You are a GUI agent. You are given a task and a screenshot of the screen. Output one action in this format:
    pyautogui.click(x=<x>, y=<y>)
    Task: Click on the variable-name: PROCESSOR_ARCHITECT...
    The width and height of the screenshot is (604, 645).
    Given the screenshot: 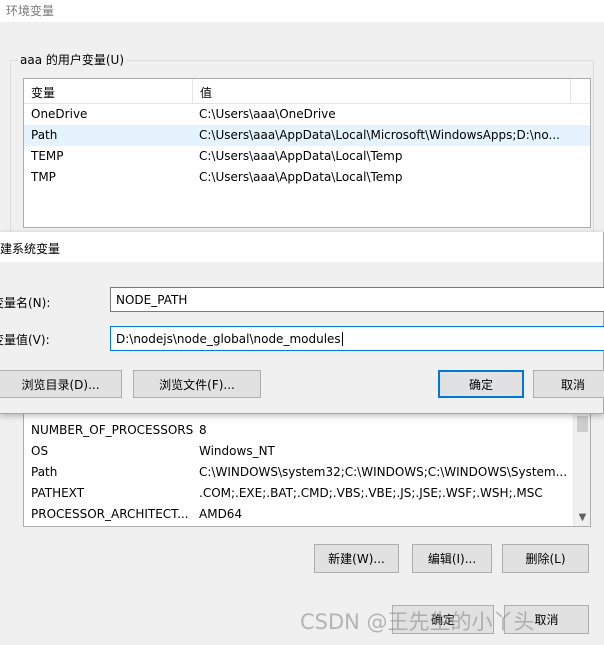 What is the action you would take?
    pyautogui.click(x=110, y=514)
    